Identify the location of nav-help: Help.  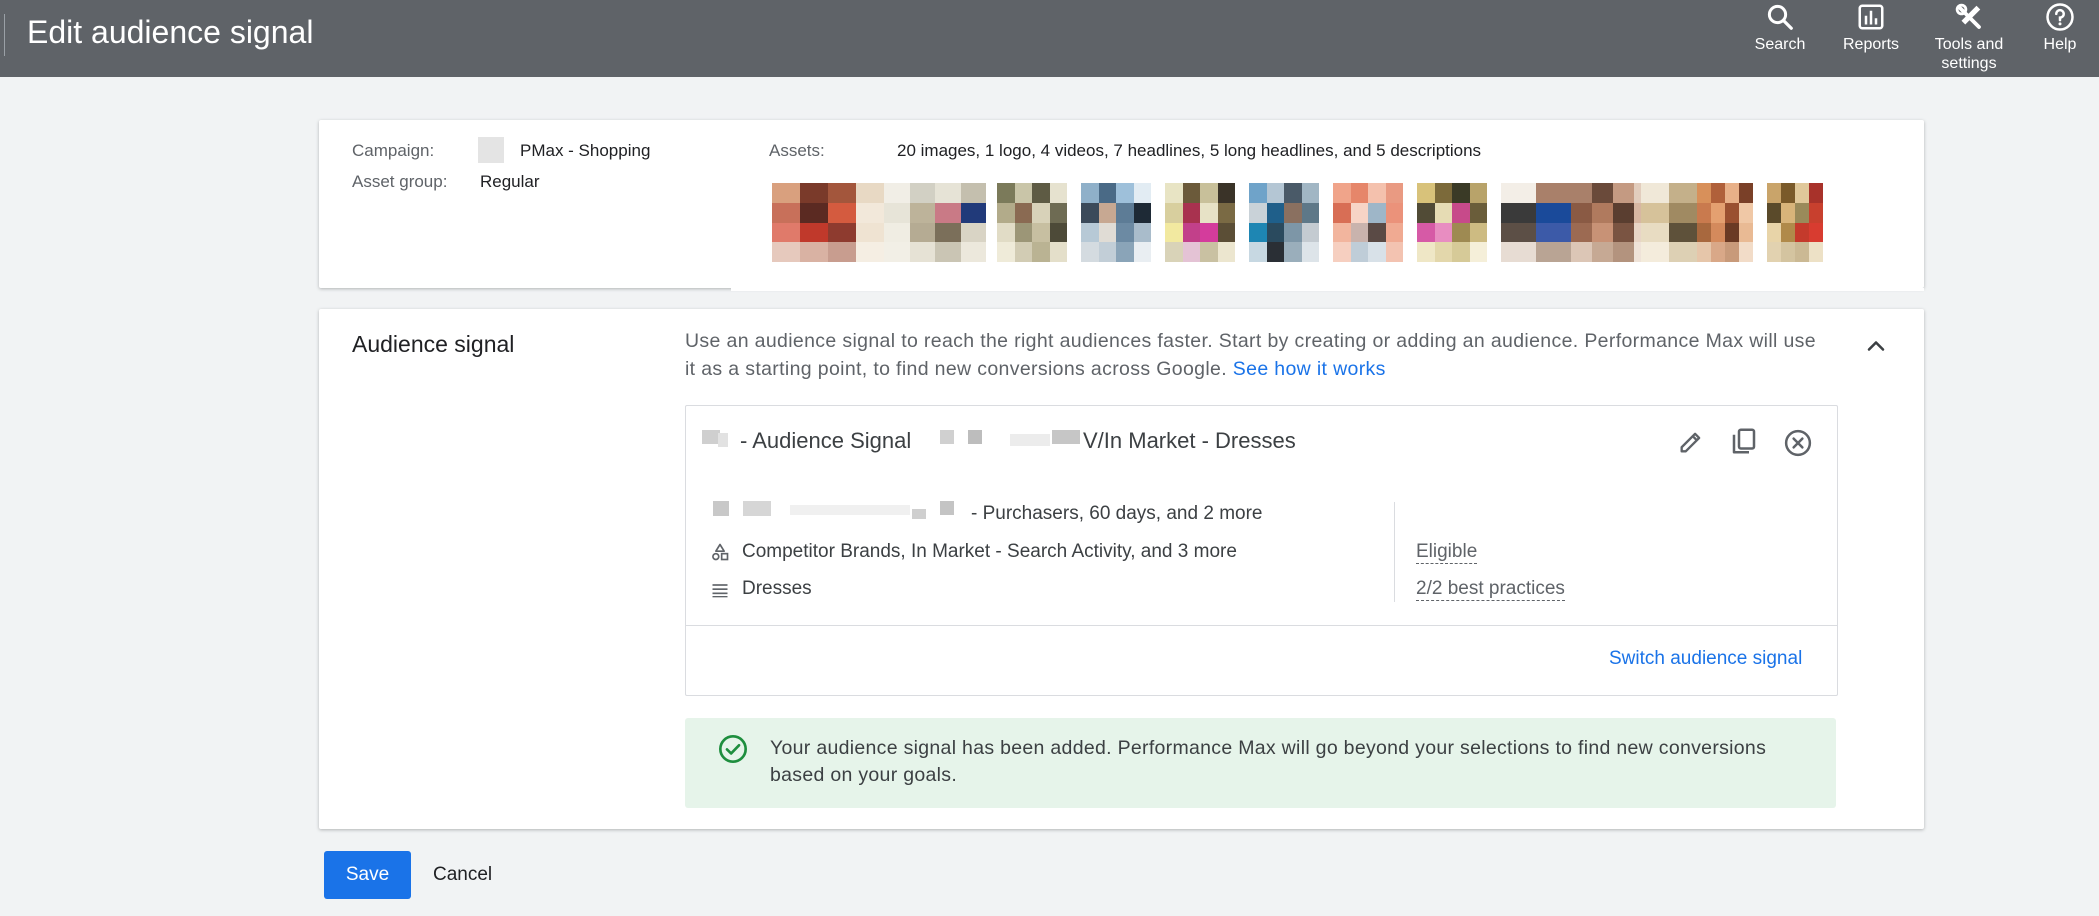
(2060, 28).